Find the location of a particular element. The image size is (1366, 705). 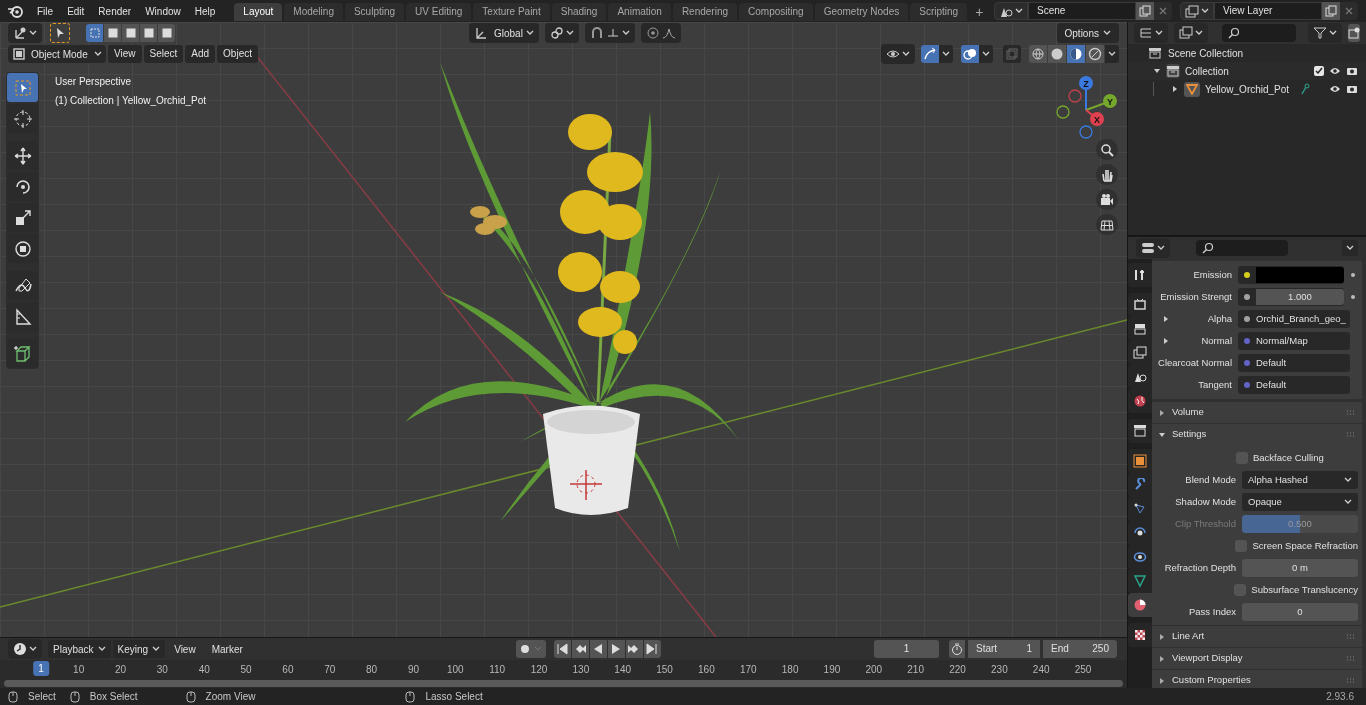

checkbox: Backface Culling is located at coordinates (1280, 458).